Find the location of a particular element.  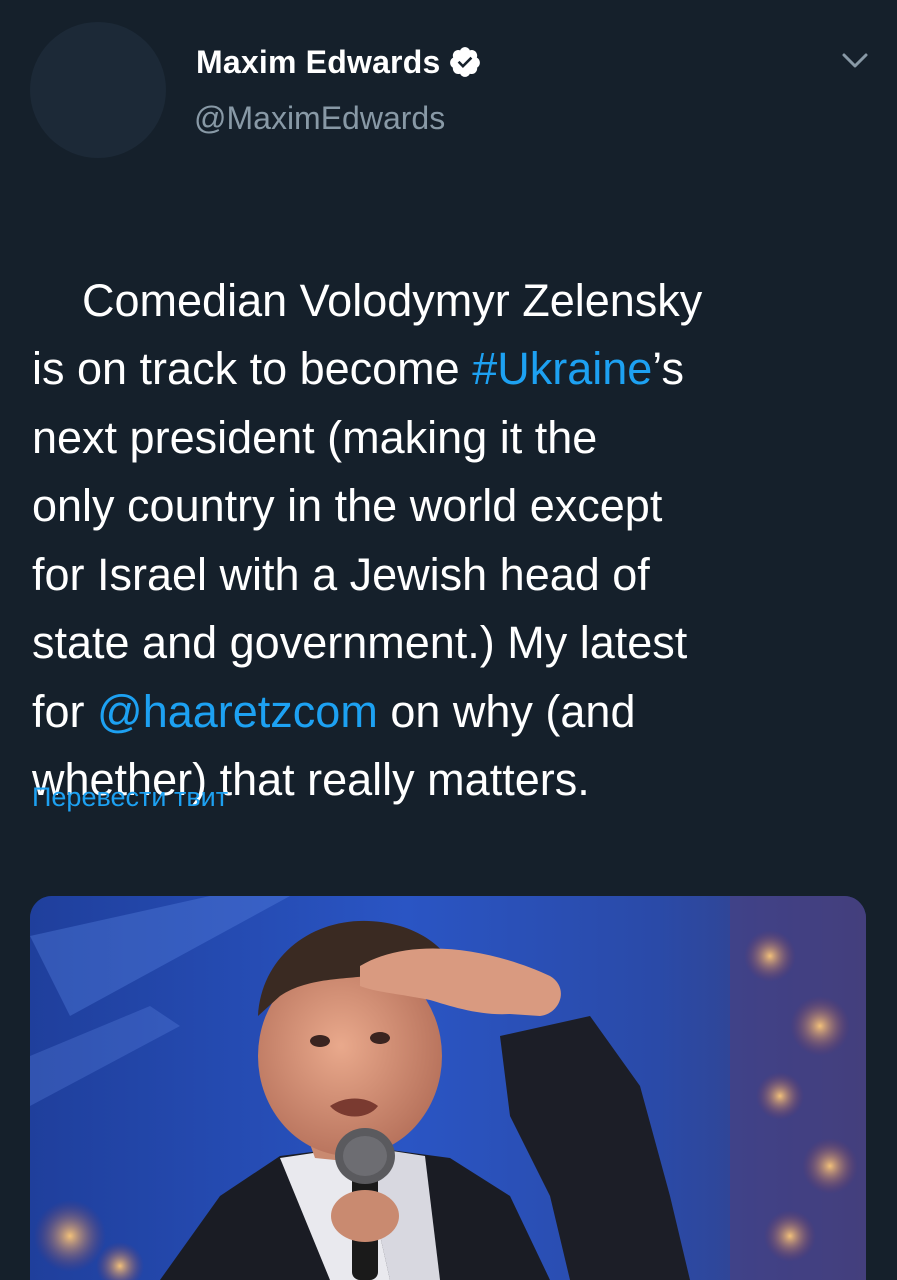

author-row: Maxim Edwards is located at coordinates (339, 62).